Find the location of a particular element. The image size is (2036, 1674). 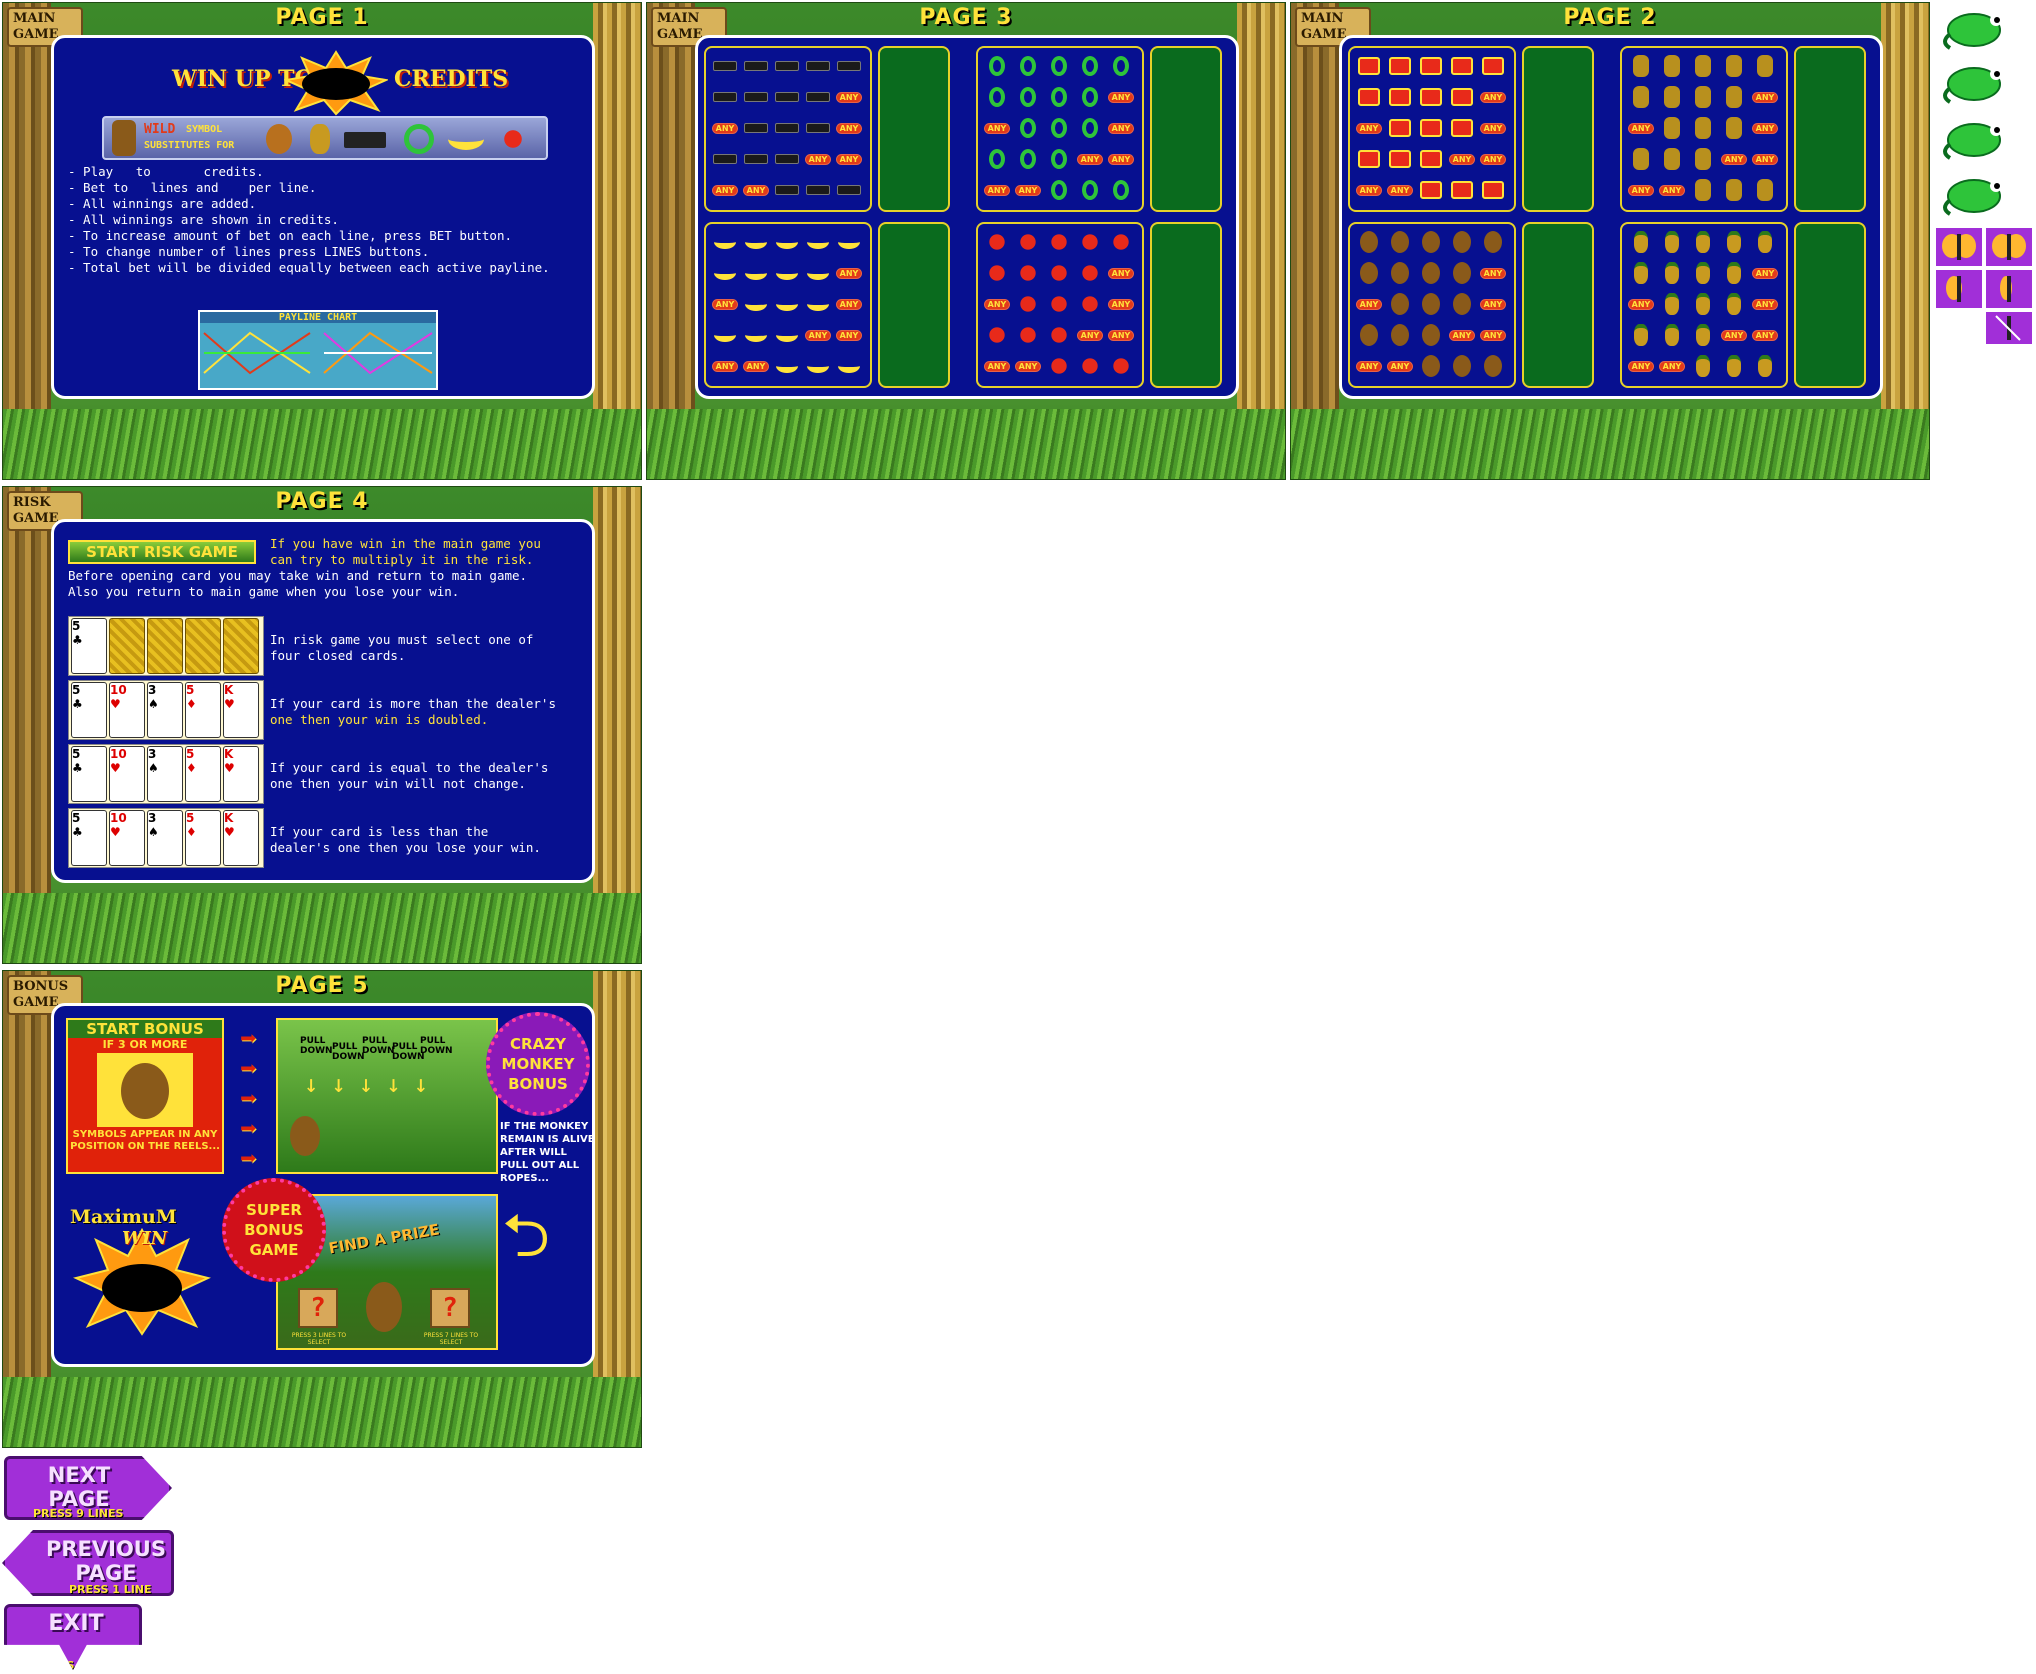

risk-row-text: If your card is equal to the dealer's is located at coordinates (409, 767).